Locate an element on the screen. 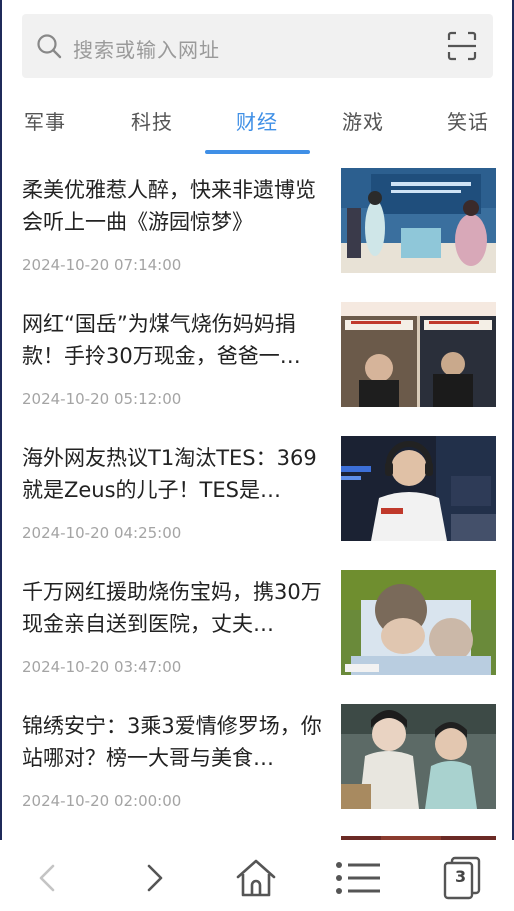  home-icon is located at coordinates (256, 878).